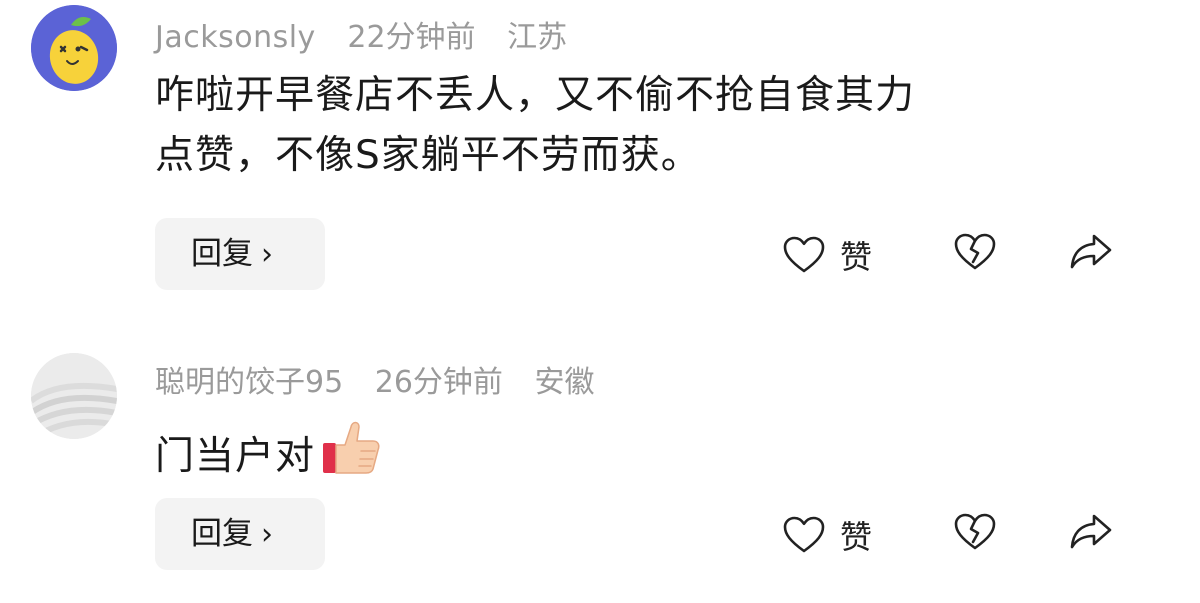 The height and width of the screenshot is (603, 1200). Describe the element at coordinates (564, 382) in the screenshot. I see `location: 安徽` at that location.